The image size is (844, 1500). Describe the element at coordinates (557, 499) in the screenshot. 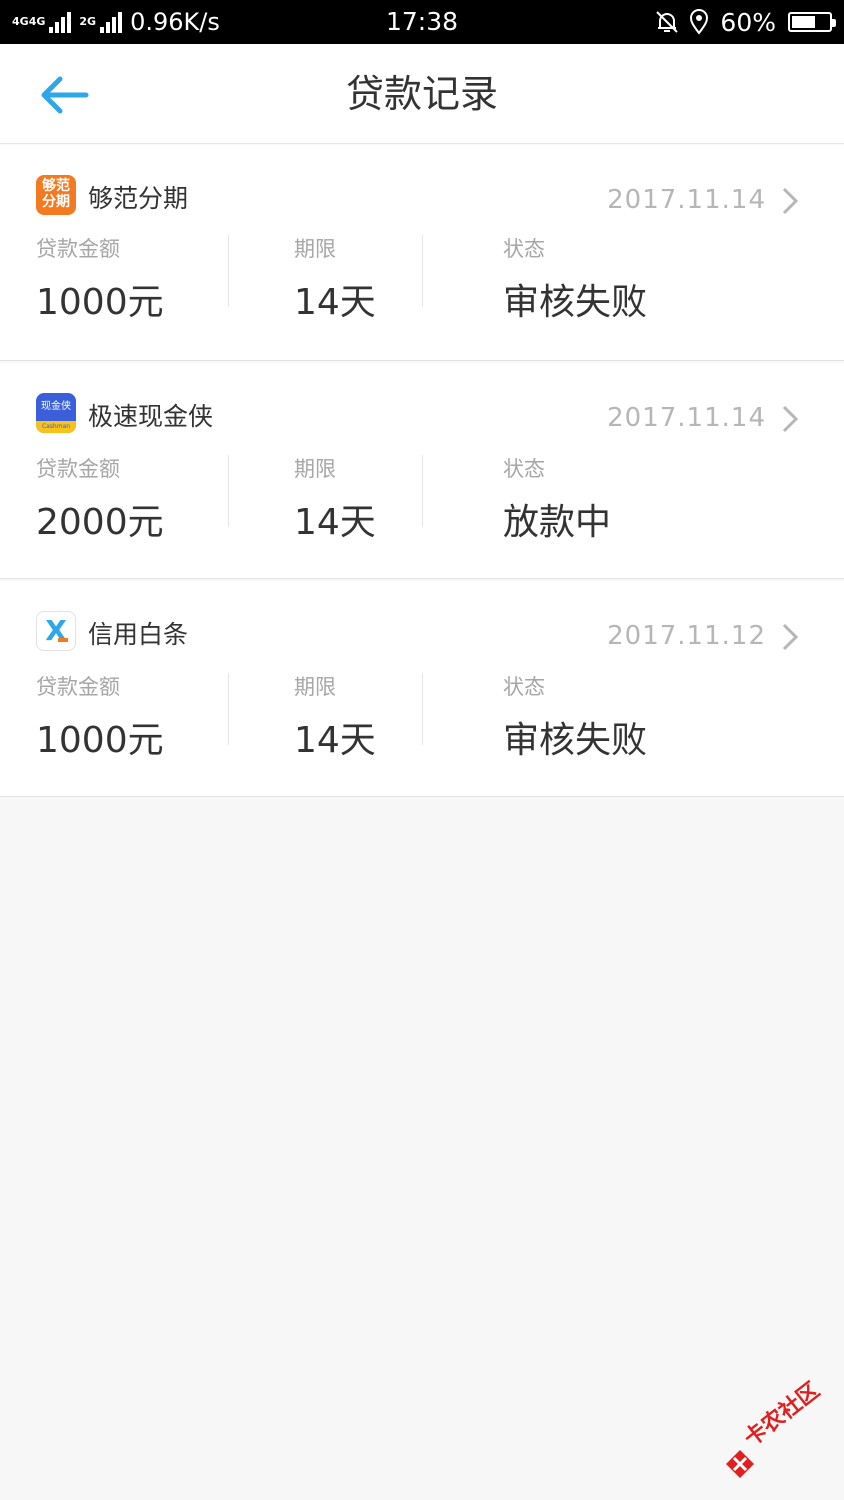

I see `status-column: 状态 放款中` at that location.